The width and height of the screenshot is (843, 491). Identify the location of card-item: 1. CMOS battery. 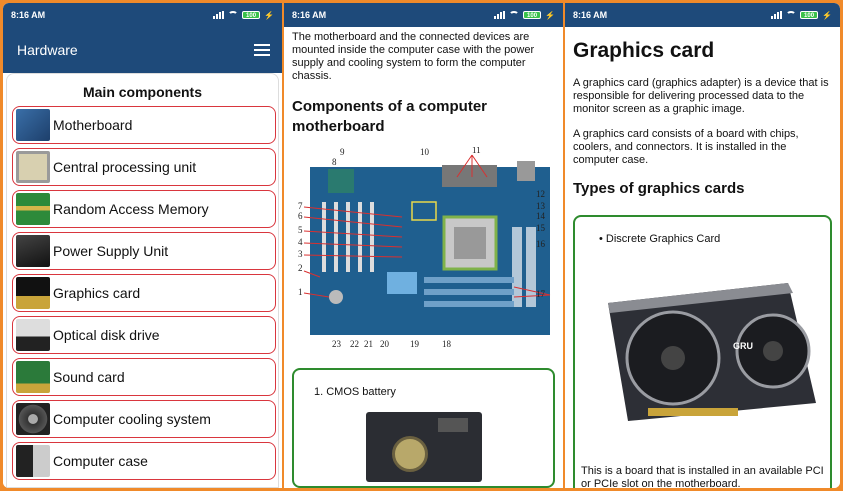
(355, 392).